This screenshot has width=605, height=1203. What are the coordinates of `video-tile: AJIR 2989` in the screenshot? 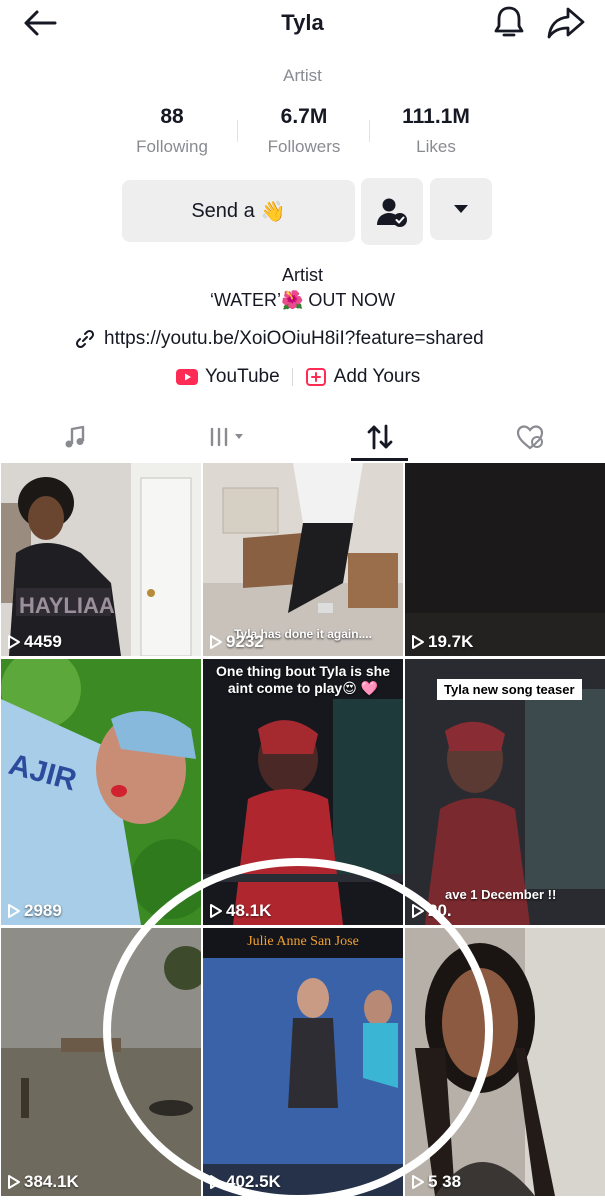 It's located at (101, 792).